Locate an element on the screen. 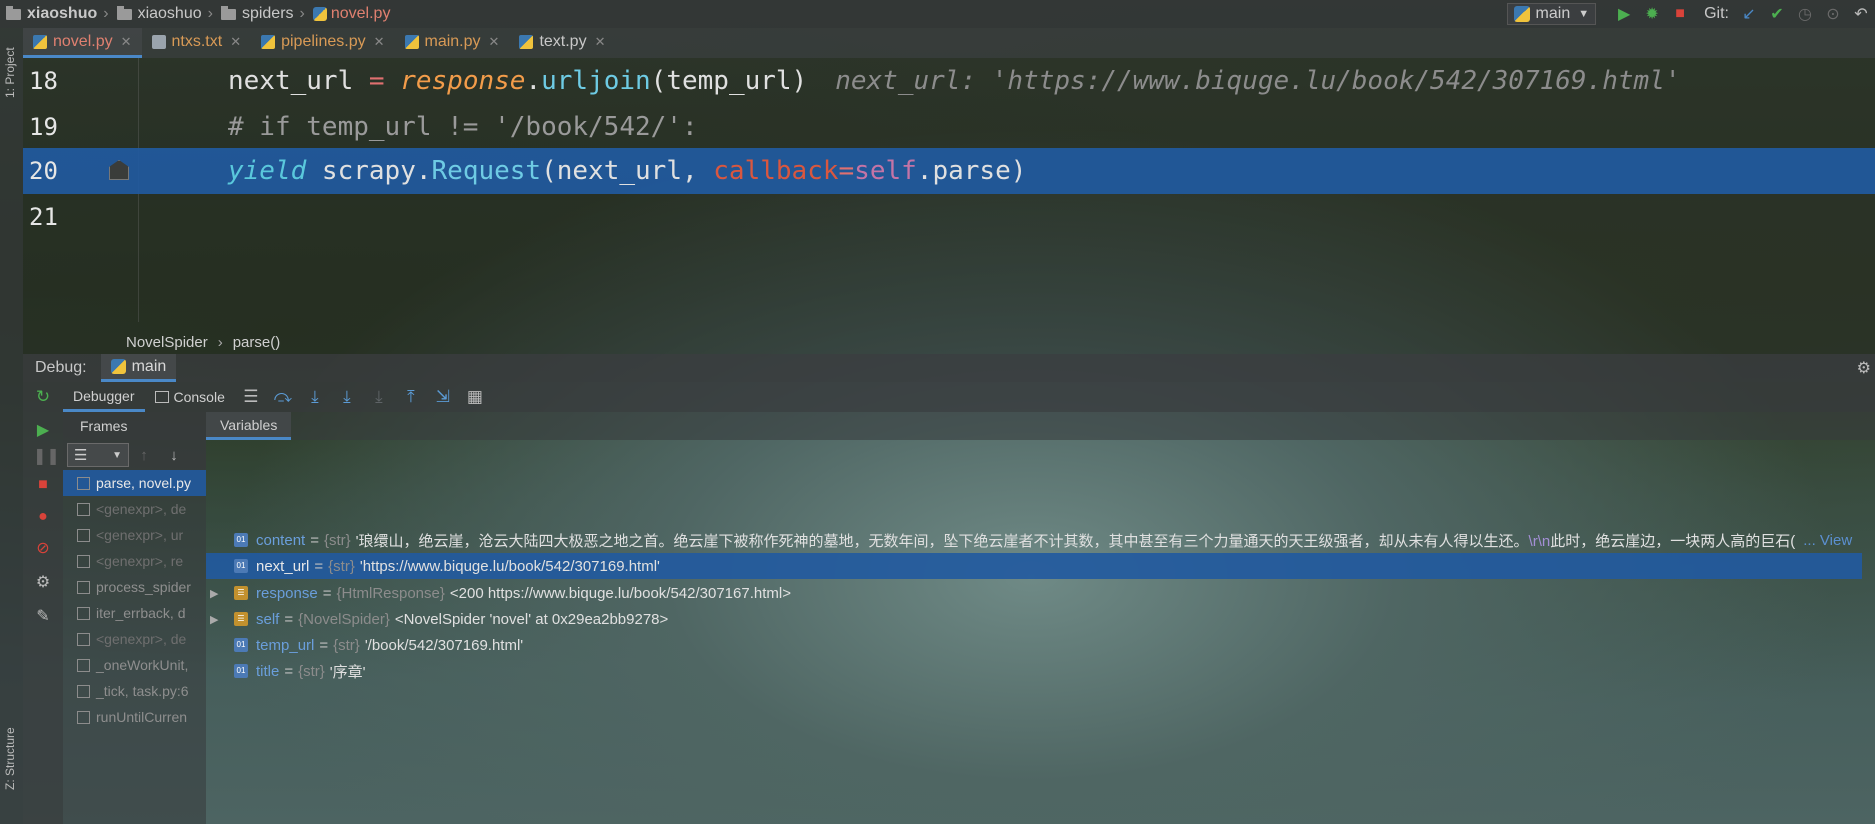 The height and width of the screenshot is (824, 1875). step-out-icon: ⤒ is located at coordinates (411, 397).